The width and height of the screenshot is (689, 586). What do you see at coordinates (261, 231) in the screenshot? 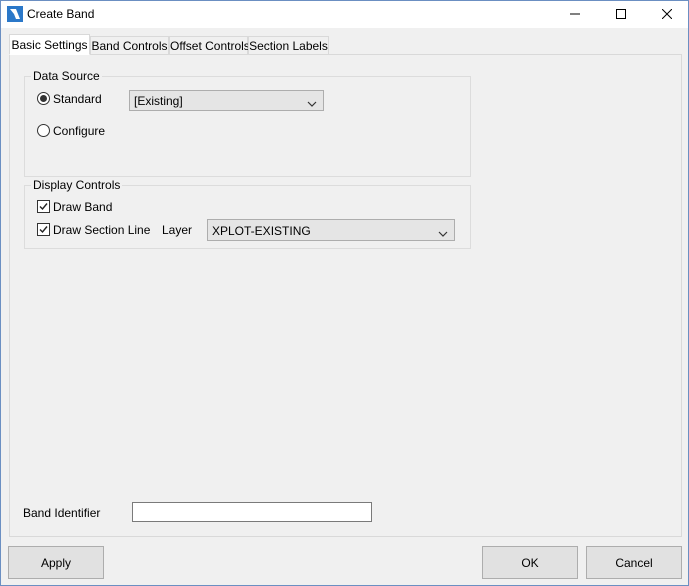
I see `layer-value: XPLOT-EXISTING` at bounding box center [261, 231].